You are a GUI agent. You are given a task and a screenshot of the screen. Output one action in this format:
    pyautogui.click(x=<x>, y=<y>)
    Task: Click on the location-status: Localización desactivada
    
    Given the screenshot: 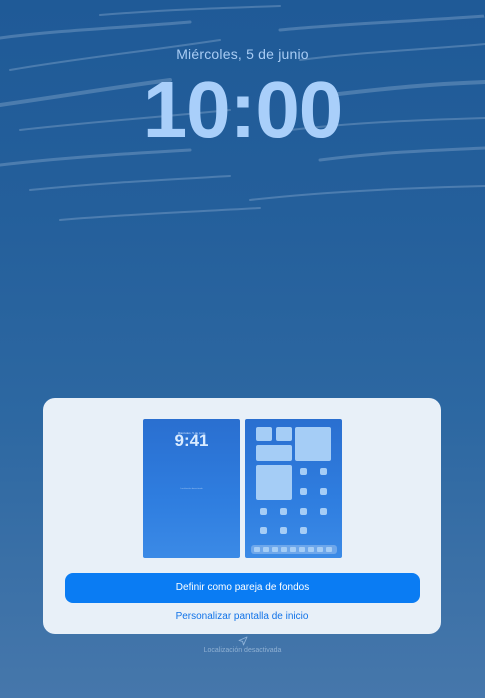 What is the action you would take?
    pyautogui.click(x=242, y=645)
    